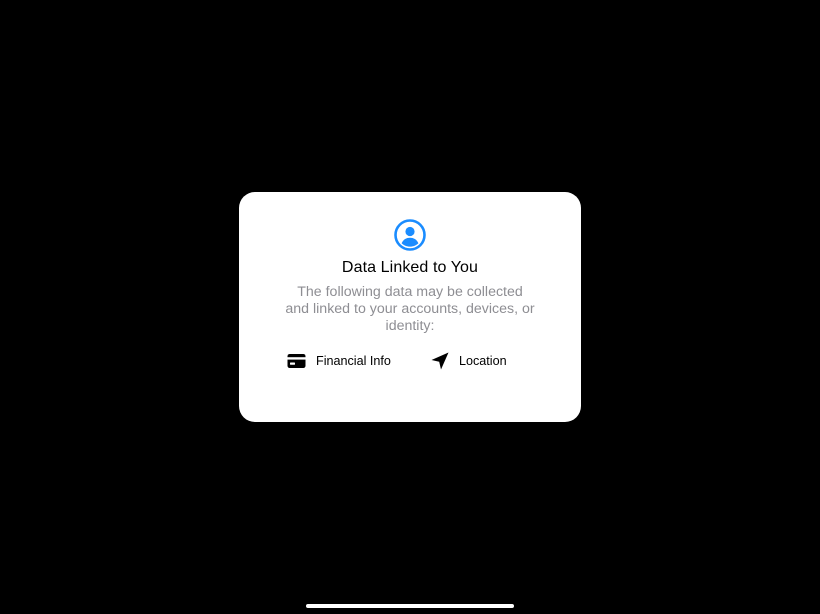 This screenshot has height=614, width=820. I want to click on credit-card-icon, so click(297, 361).